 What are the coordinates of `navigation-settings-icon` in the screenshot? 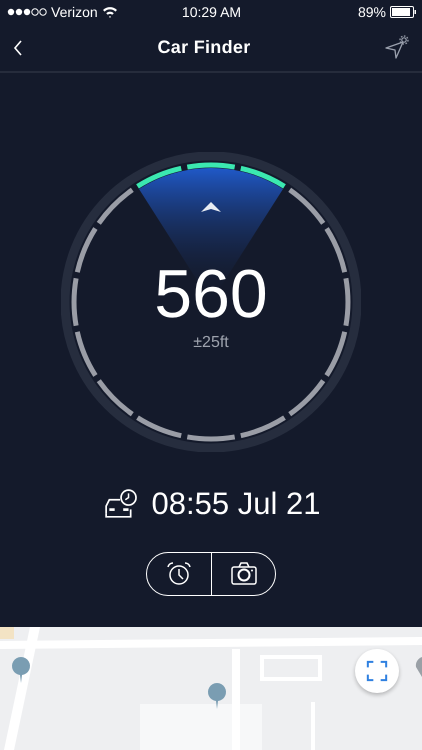 It's located at (397, 47).